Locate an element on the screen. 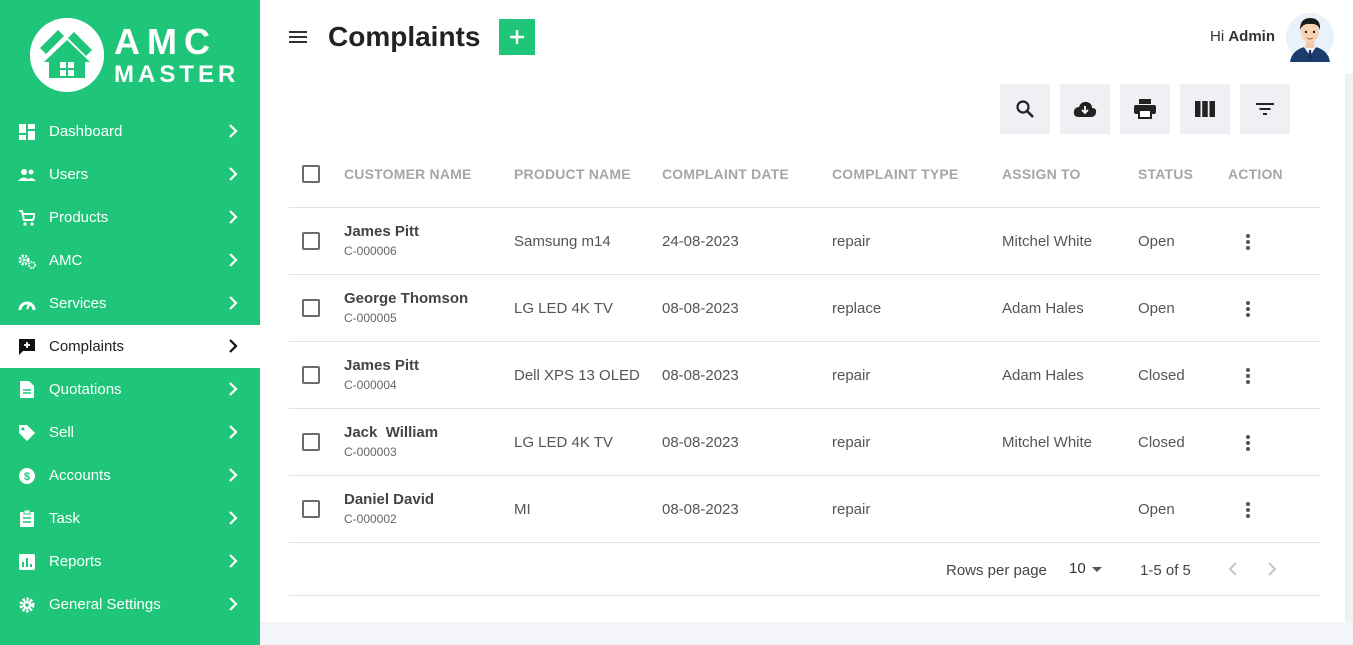  caret-down-icon is located at coordinates (1097, 569).